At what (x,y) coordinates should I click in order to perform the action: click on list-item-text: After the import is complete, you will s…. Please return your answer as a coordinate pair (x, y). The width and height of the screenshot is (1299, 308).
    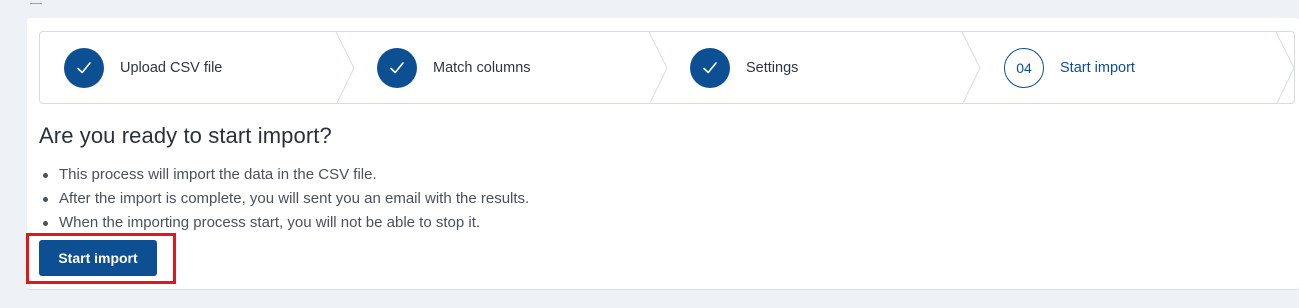
    Looking at the image, I should click on (294, 198).